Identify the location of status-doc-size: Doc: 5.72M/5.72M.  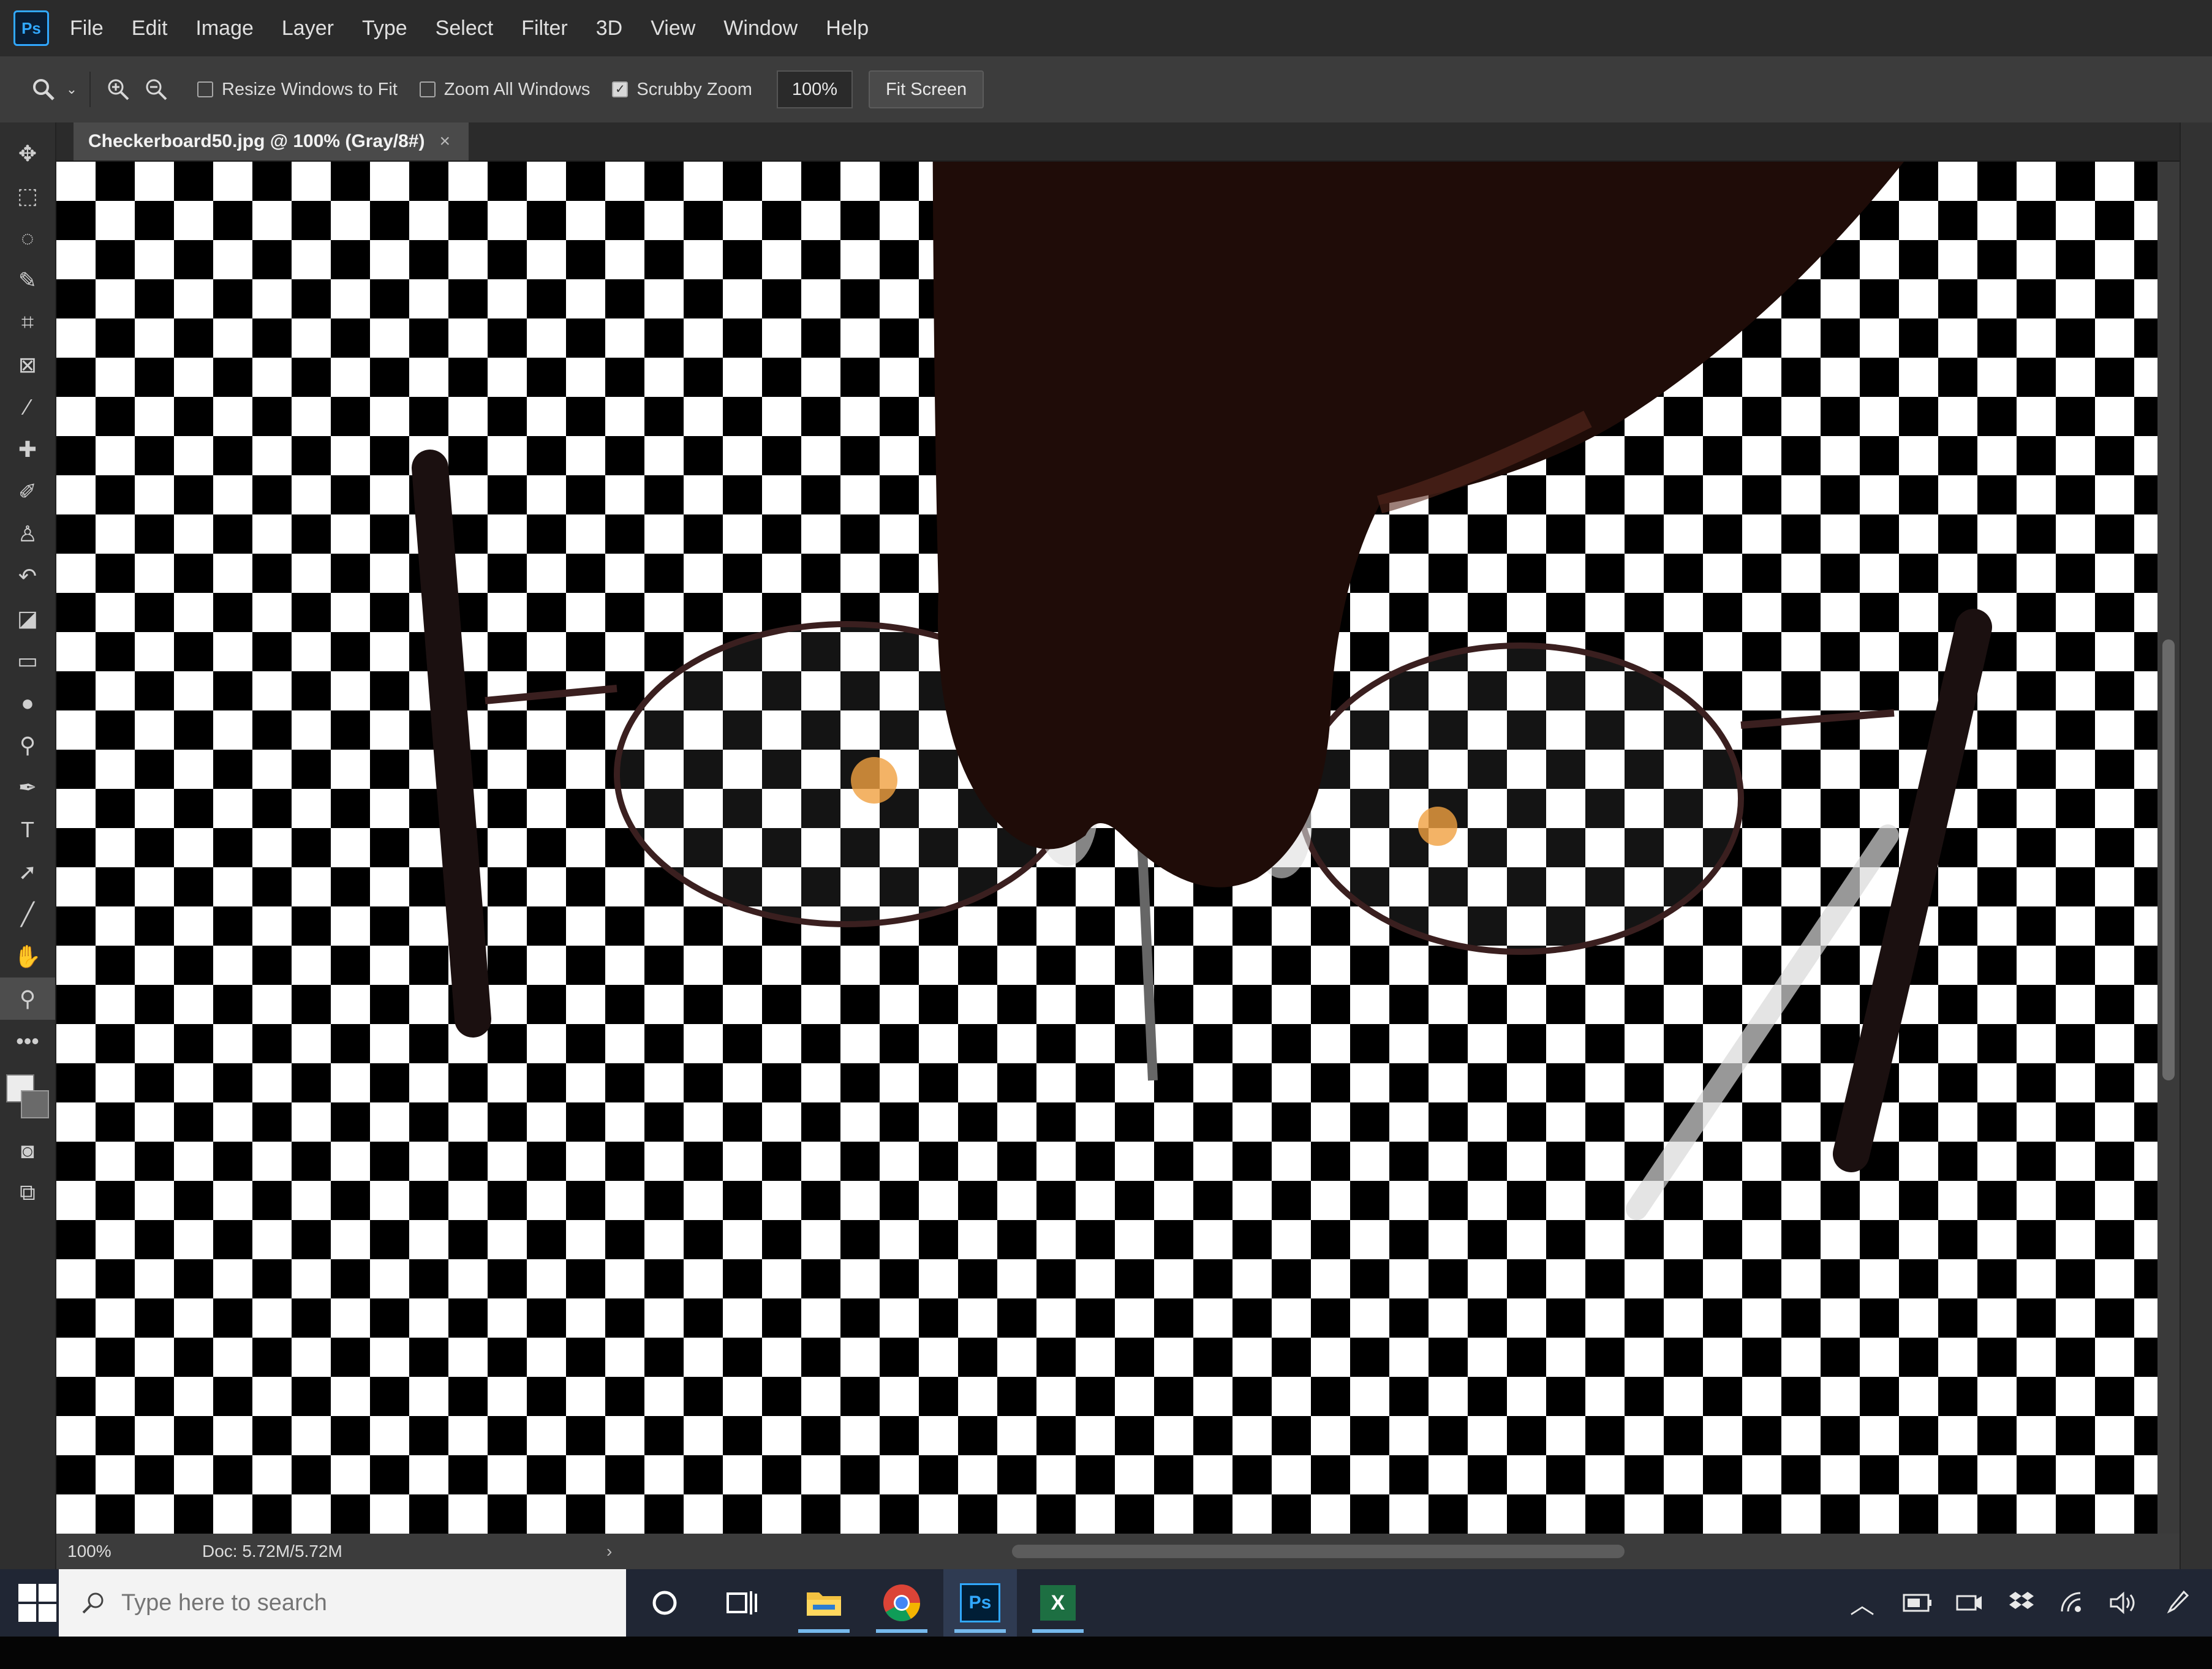
(272, 1551).